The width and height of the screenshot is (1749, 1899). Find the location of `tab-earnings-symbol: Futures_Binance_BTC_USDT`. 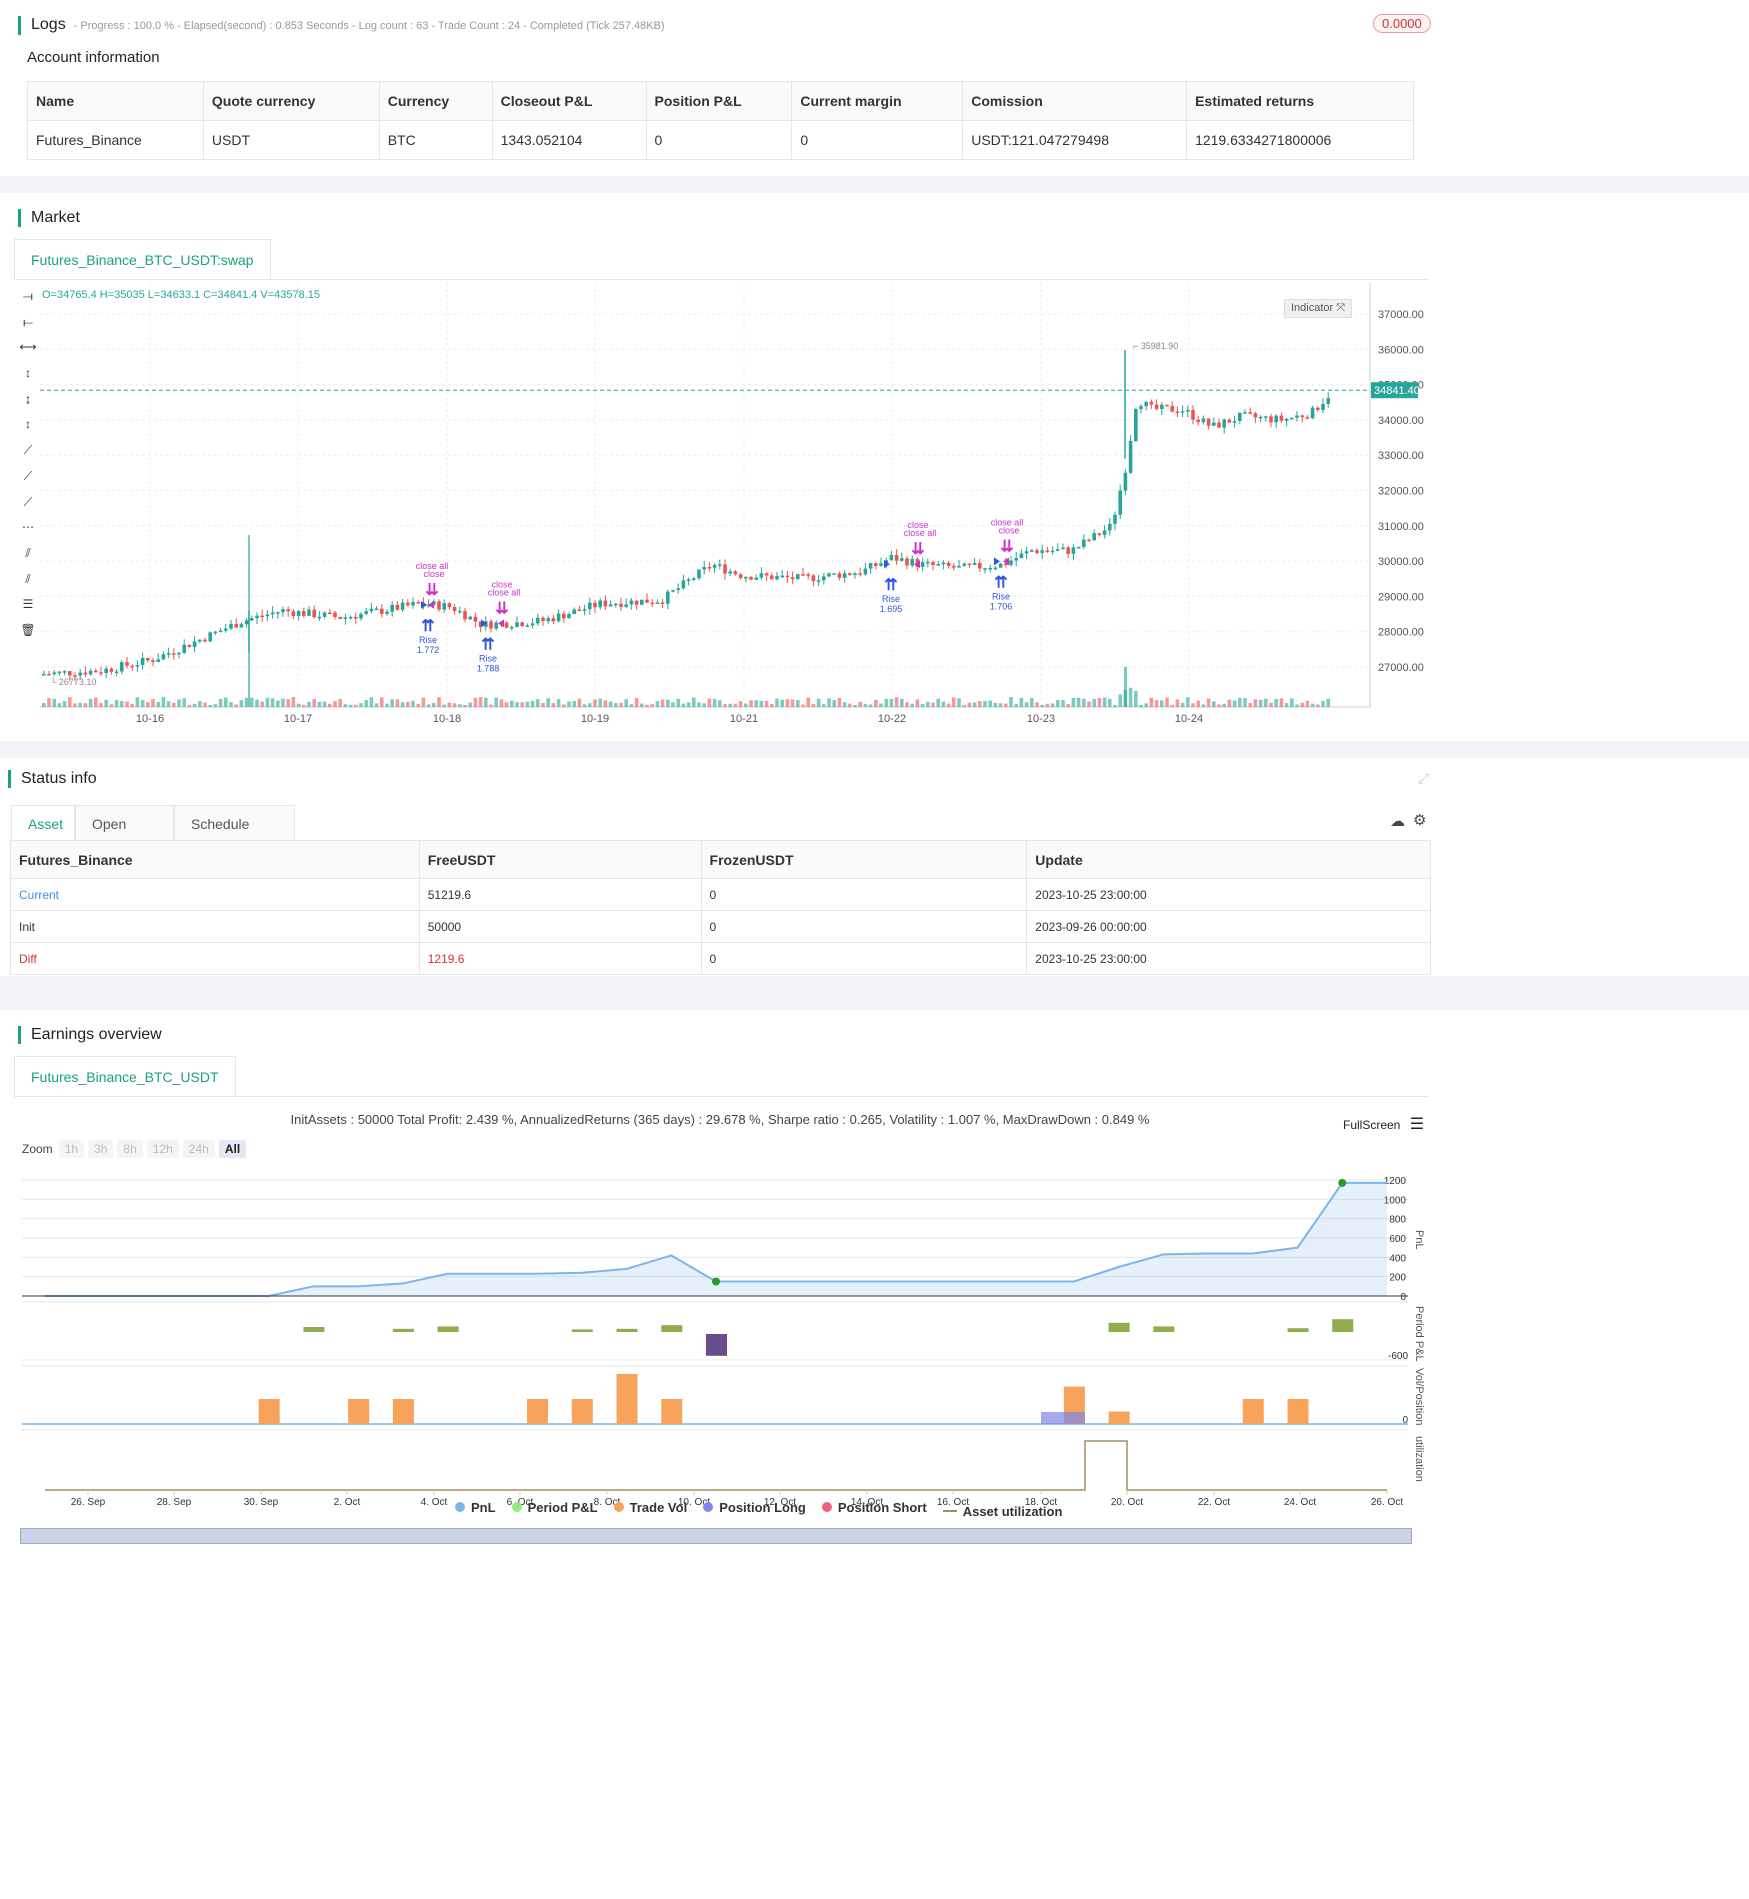

tab-earnings-symbol: Futures_Binance_BTC_USDT is located at coordinates (125, 1076).